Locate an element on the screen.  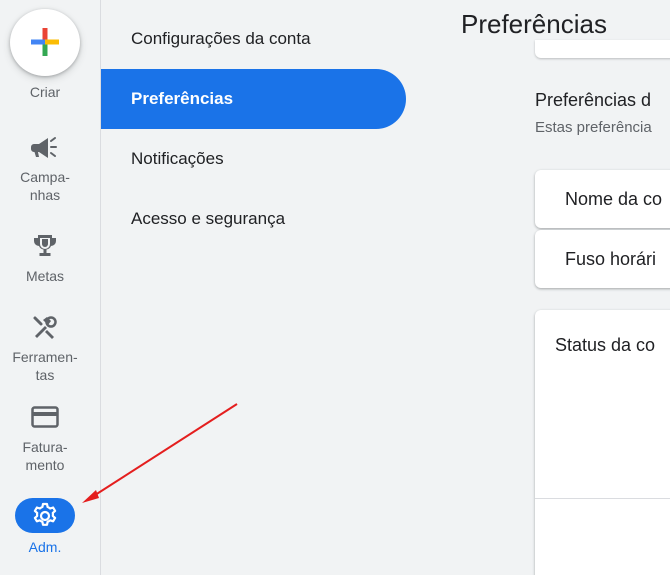
create-button is located at coordinates (45, 42).